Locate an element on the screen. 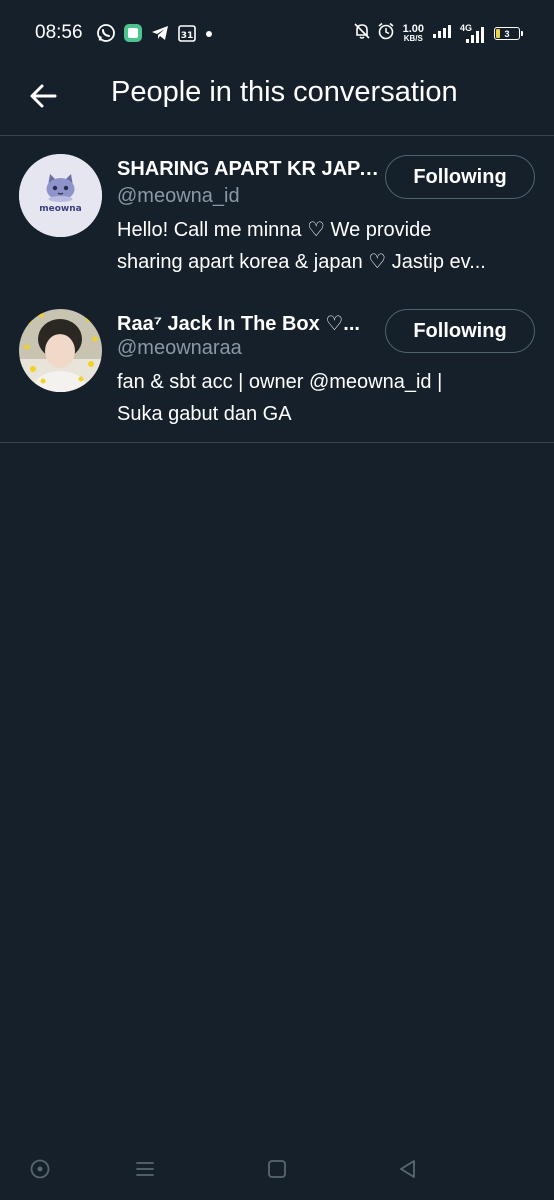 This screenshot has height=1200, width=554. signal-icon is located at coordinates (443, 33).